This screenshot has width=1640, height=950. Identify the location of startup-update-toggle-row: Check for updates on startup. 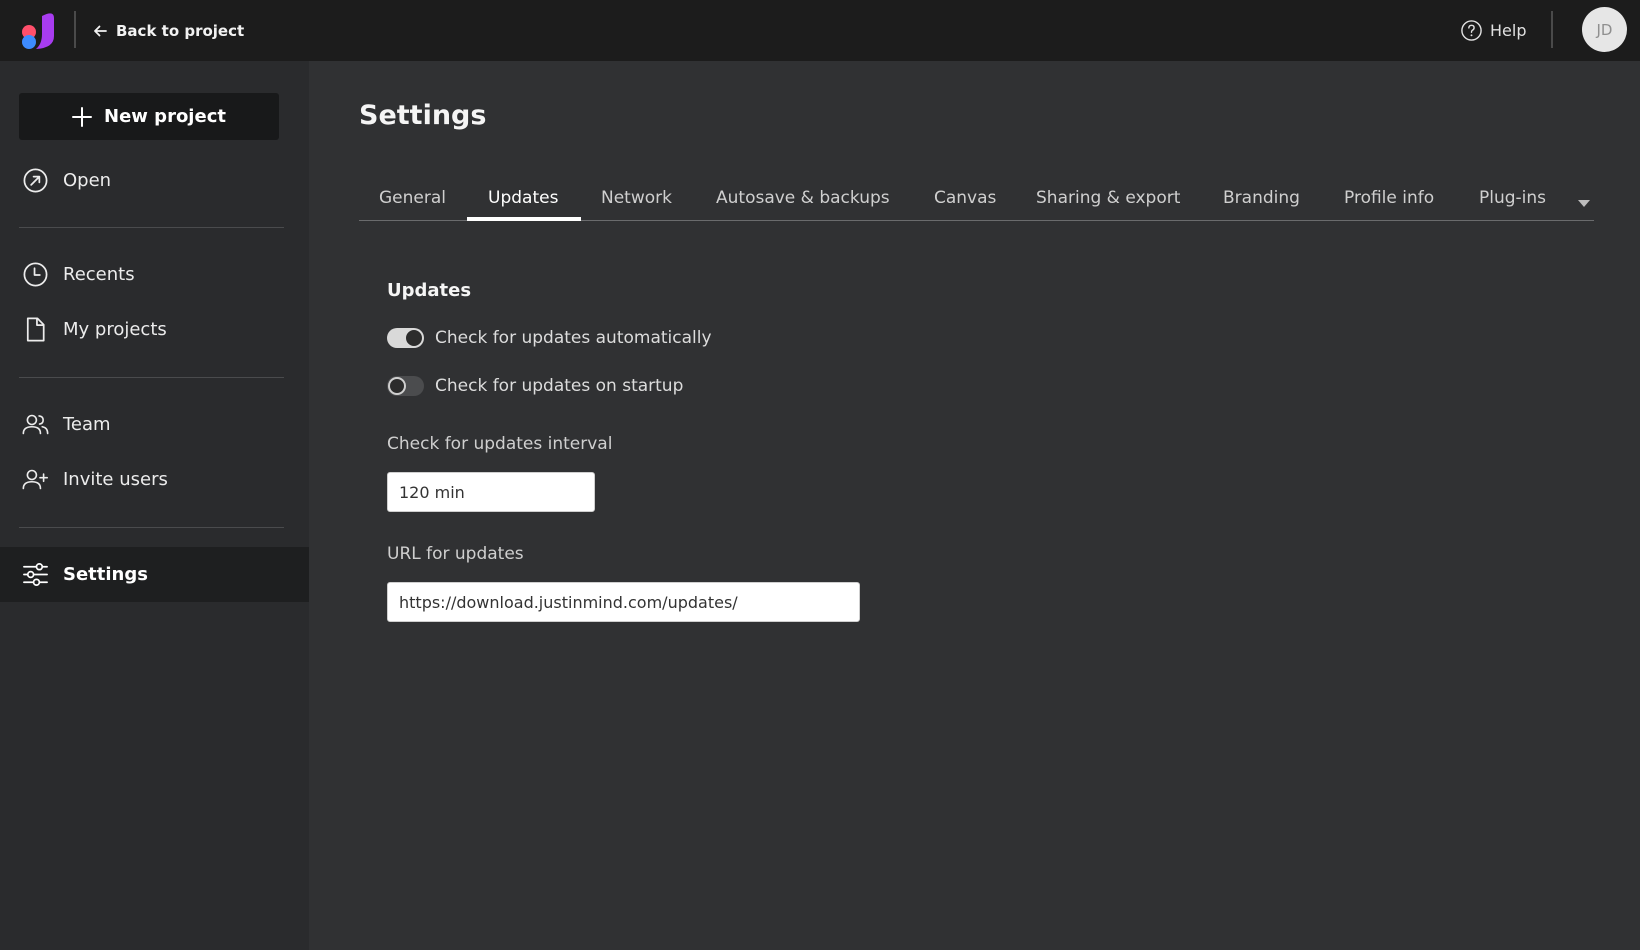
(535, 386).